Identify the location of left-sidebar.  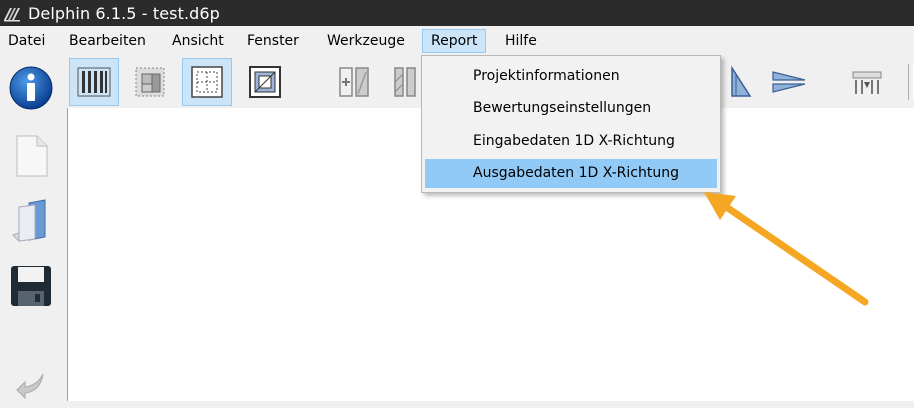
(33, 228).